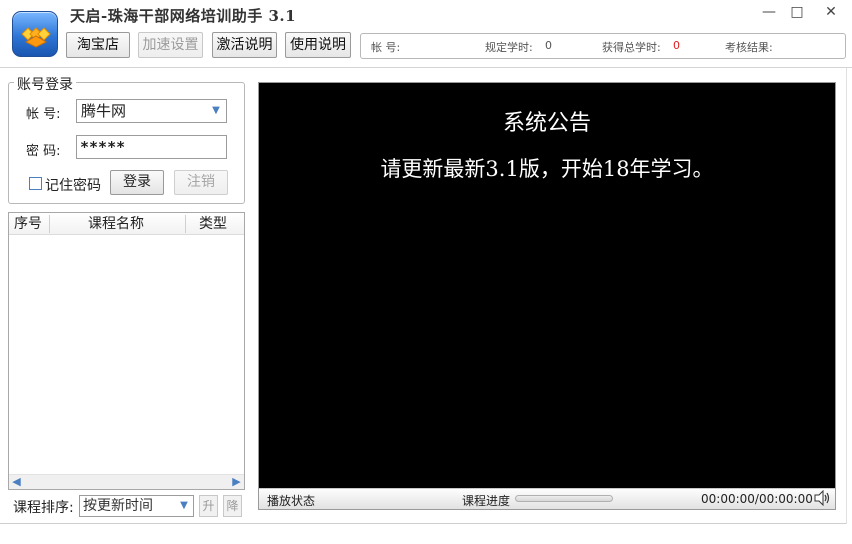 The height and width of the screenshot is (544, 852). I want to click on usage-guide-button: 使用说明, so click(318, 45).